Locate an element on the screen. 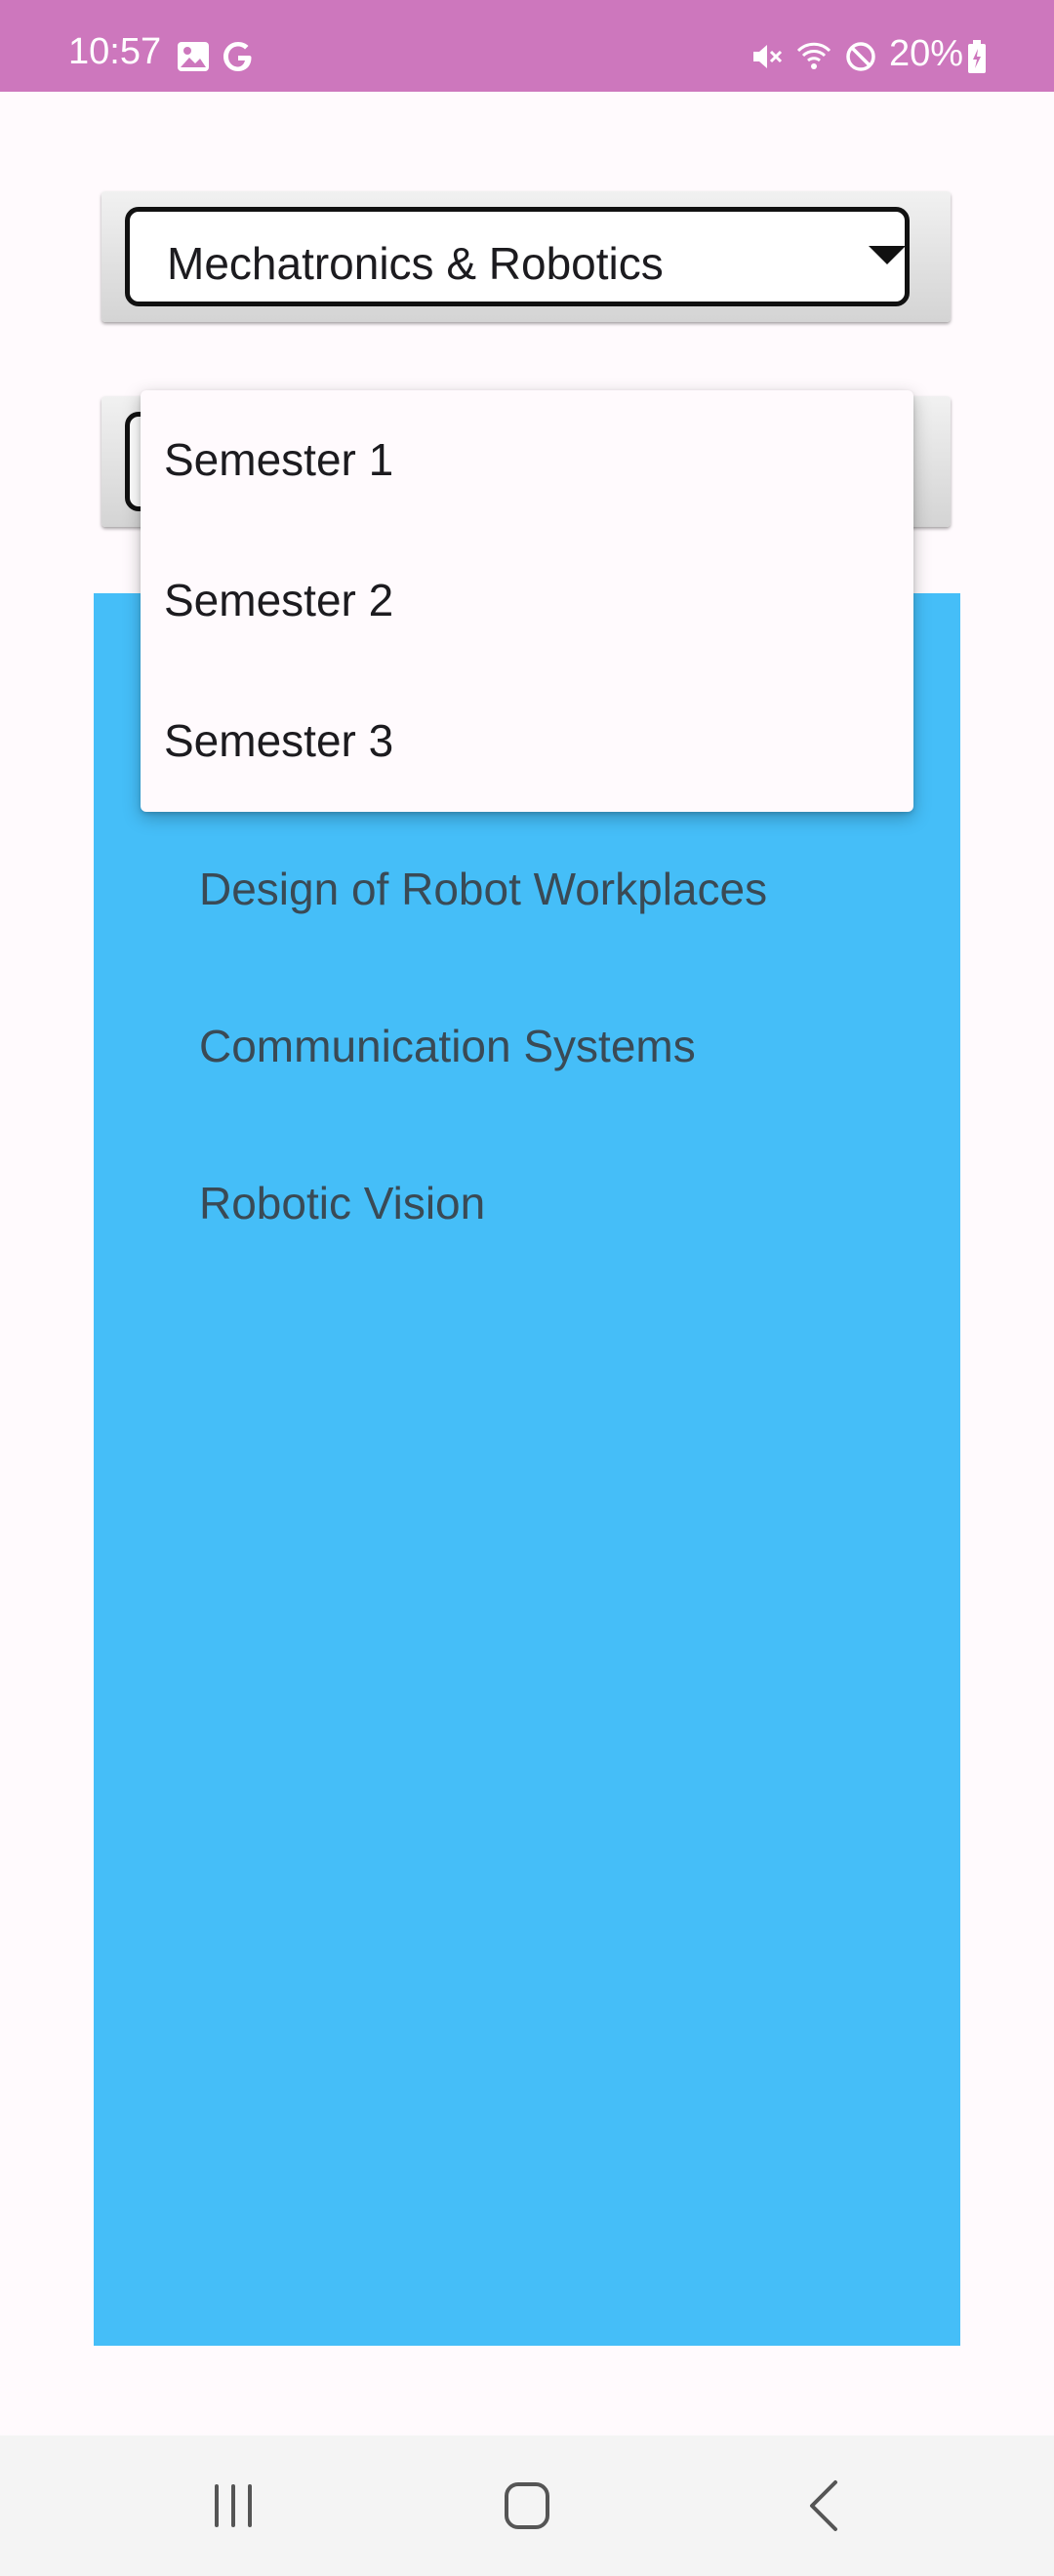 Image resolution: width=1054 pixels, height=2576 pixels. google-icon is located at coordinates (237, 56).